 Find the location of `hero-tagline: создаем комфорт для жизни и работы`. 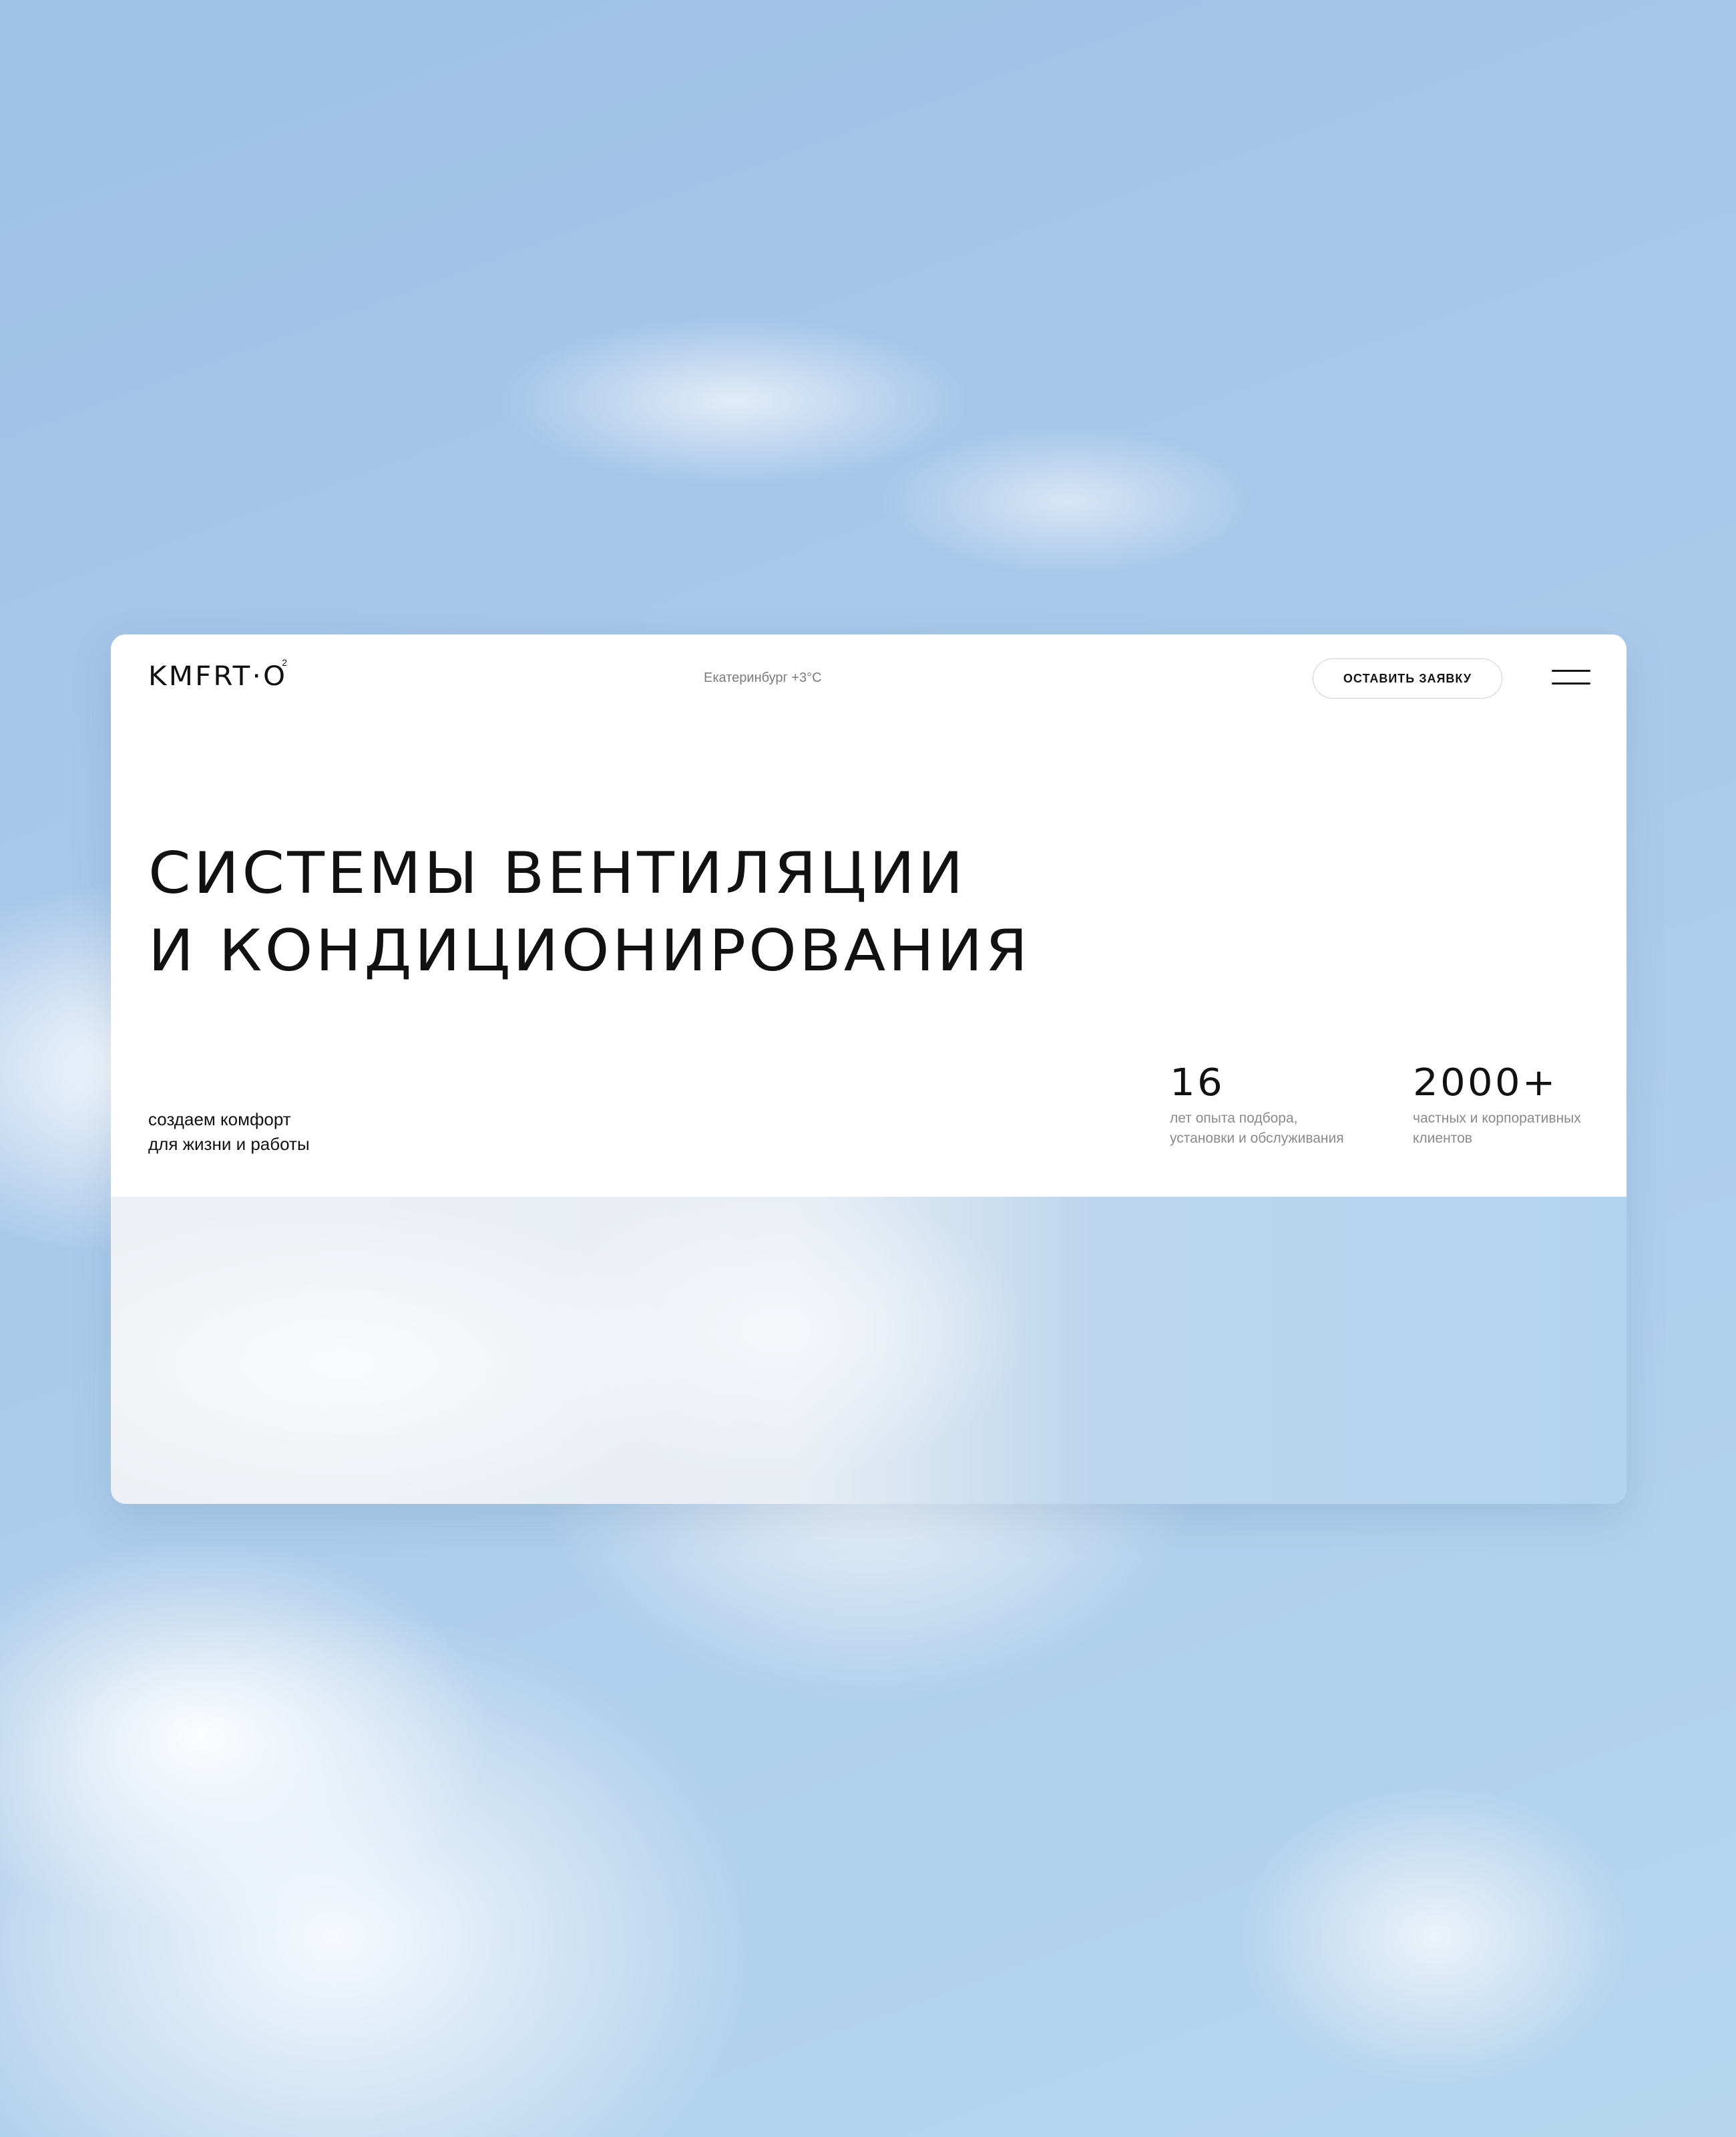

hero-tagline: создаем комфорт для жизни и работы is located at coordinates (229, 1132).